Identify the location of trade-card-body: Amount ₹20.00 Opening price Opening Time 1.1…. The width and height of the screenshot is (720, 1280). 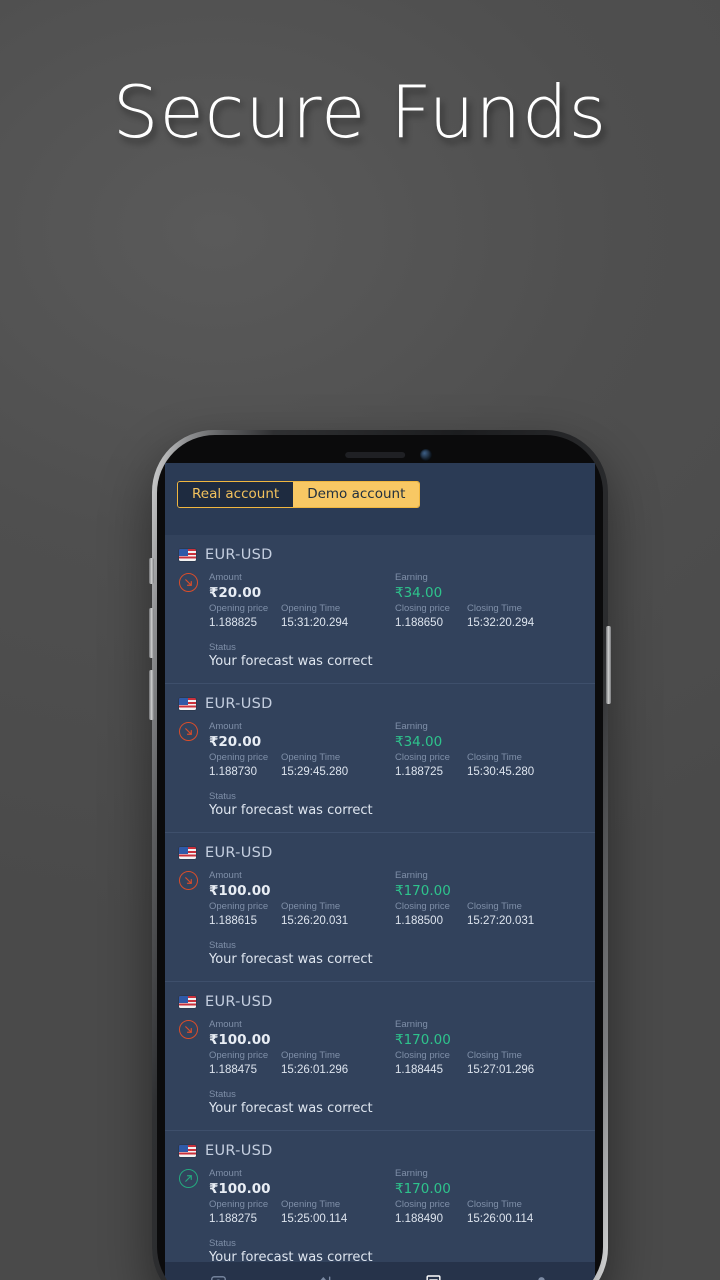
(380, 750).